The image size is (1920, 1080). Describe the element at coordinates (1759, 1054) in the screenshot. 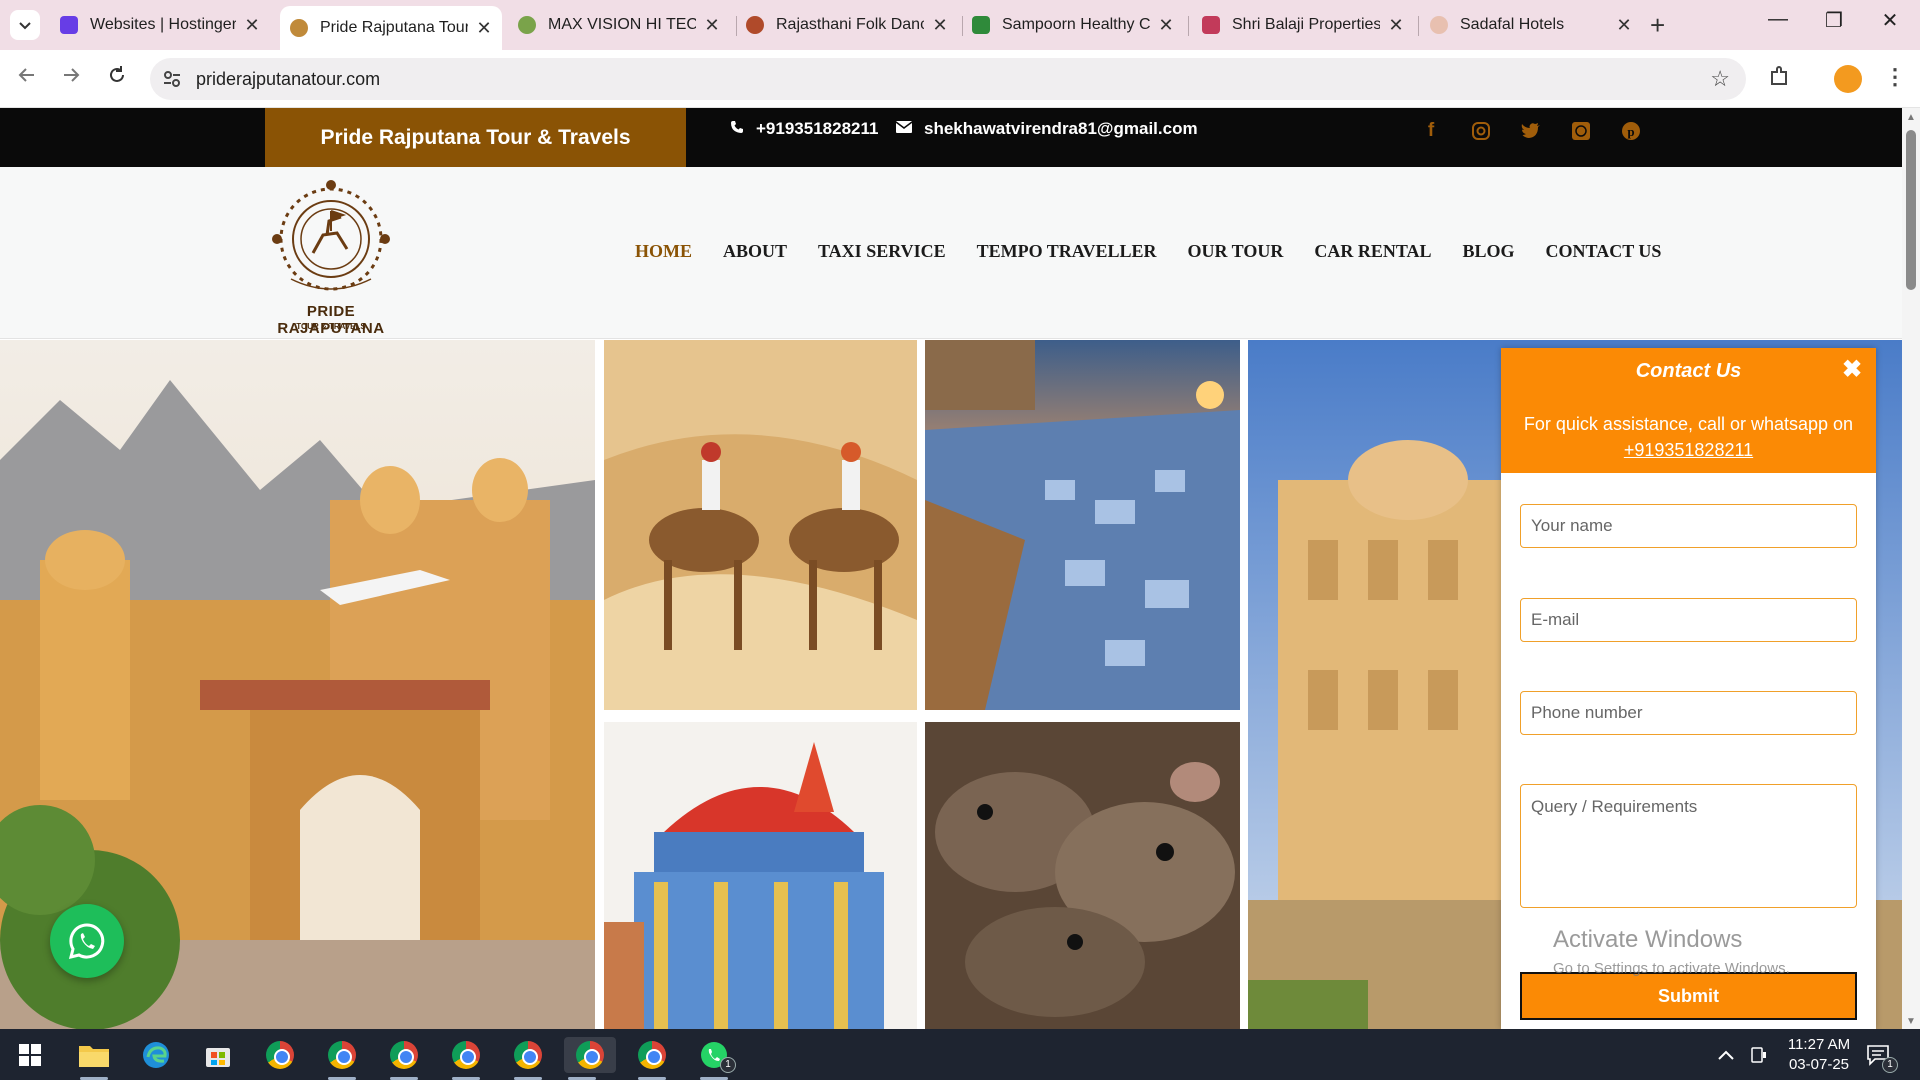

I see `device-icon` at that location.